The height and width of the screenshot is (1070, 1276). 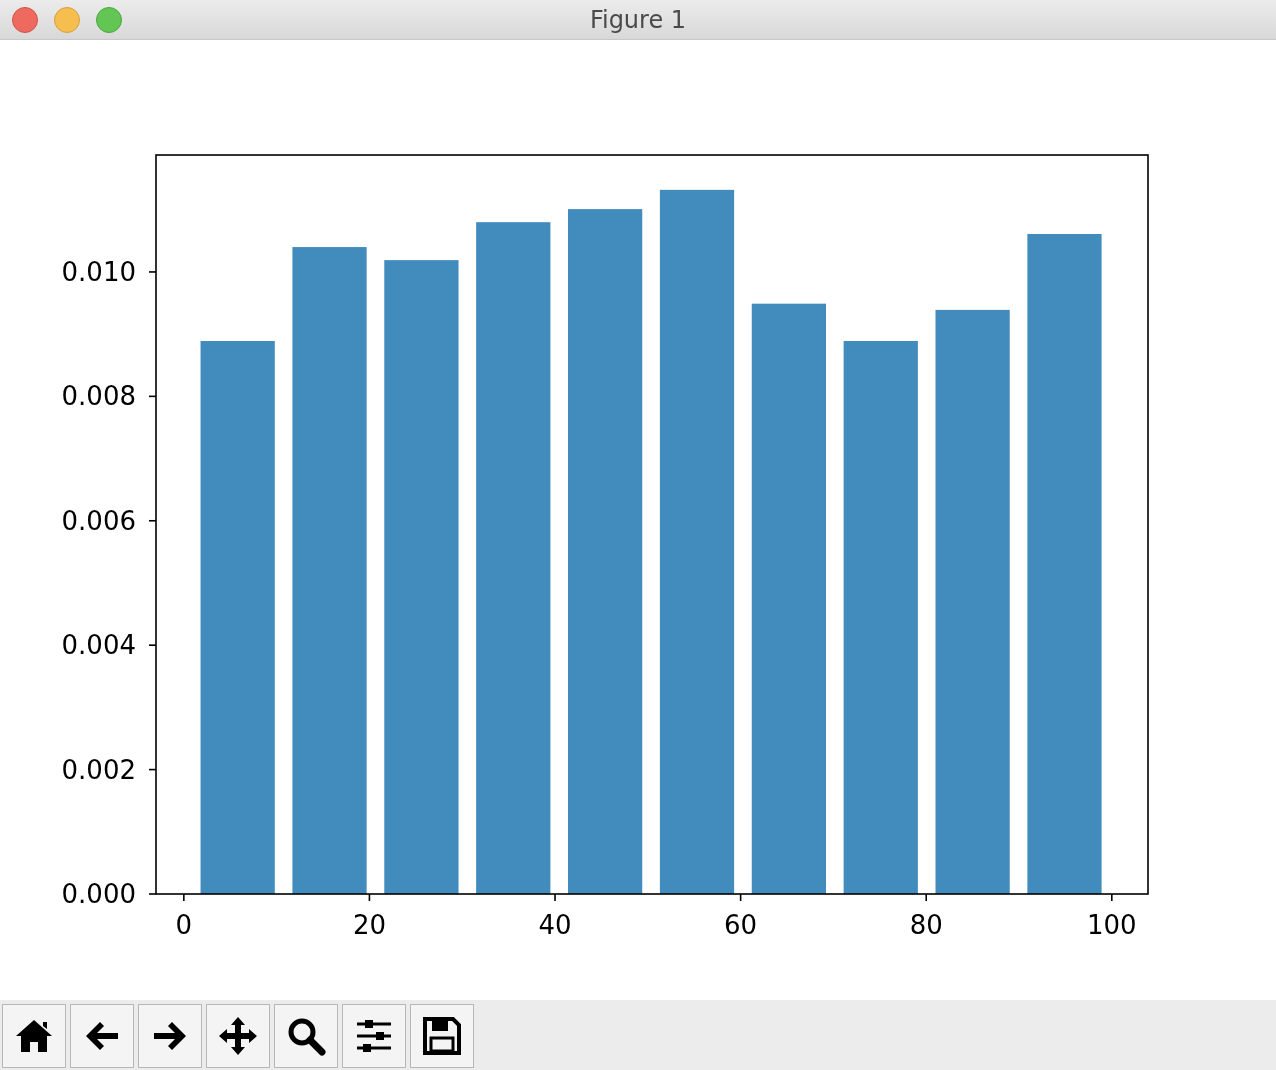 I want to click on tick-label: 20, so click(x=369, y=925).